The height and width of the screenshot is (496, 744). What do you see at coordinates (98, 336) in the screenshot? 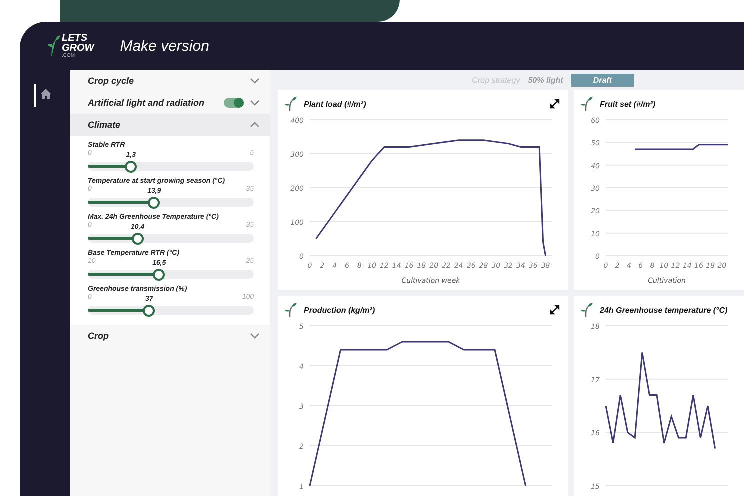
I see `section-title: Crop` at bounding box center [98, 336].